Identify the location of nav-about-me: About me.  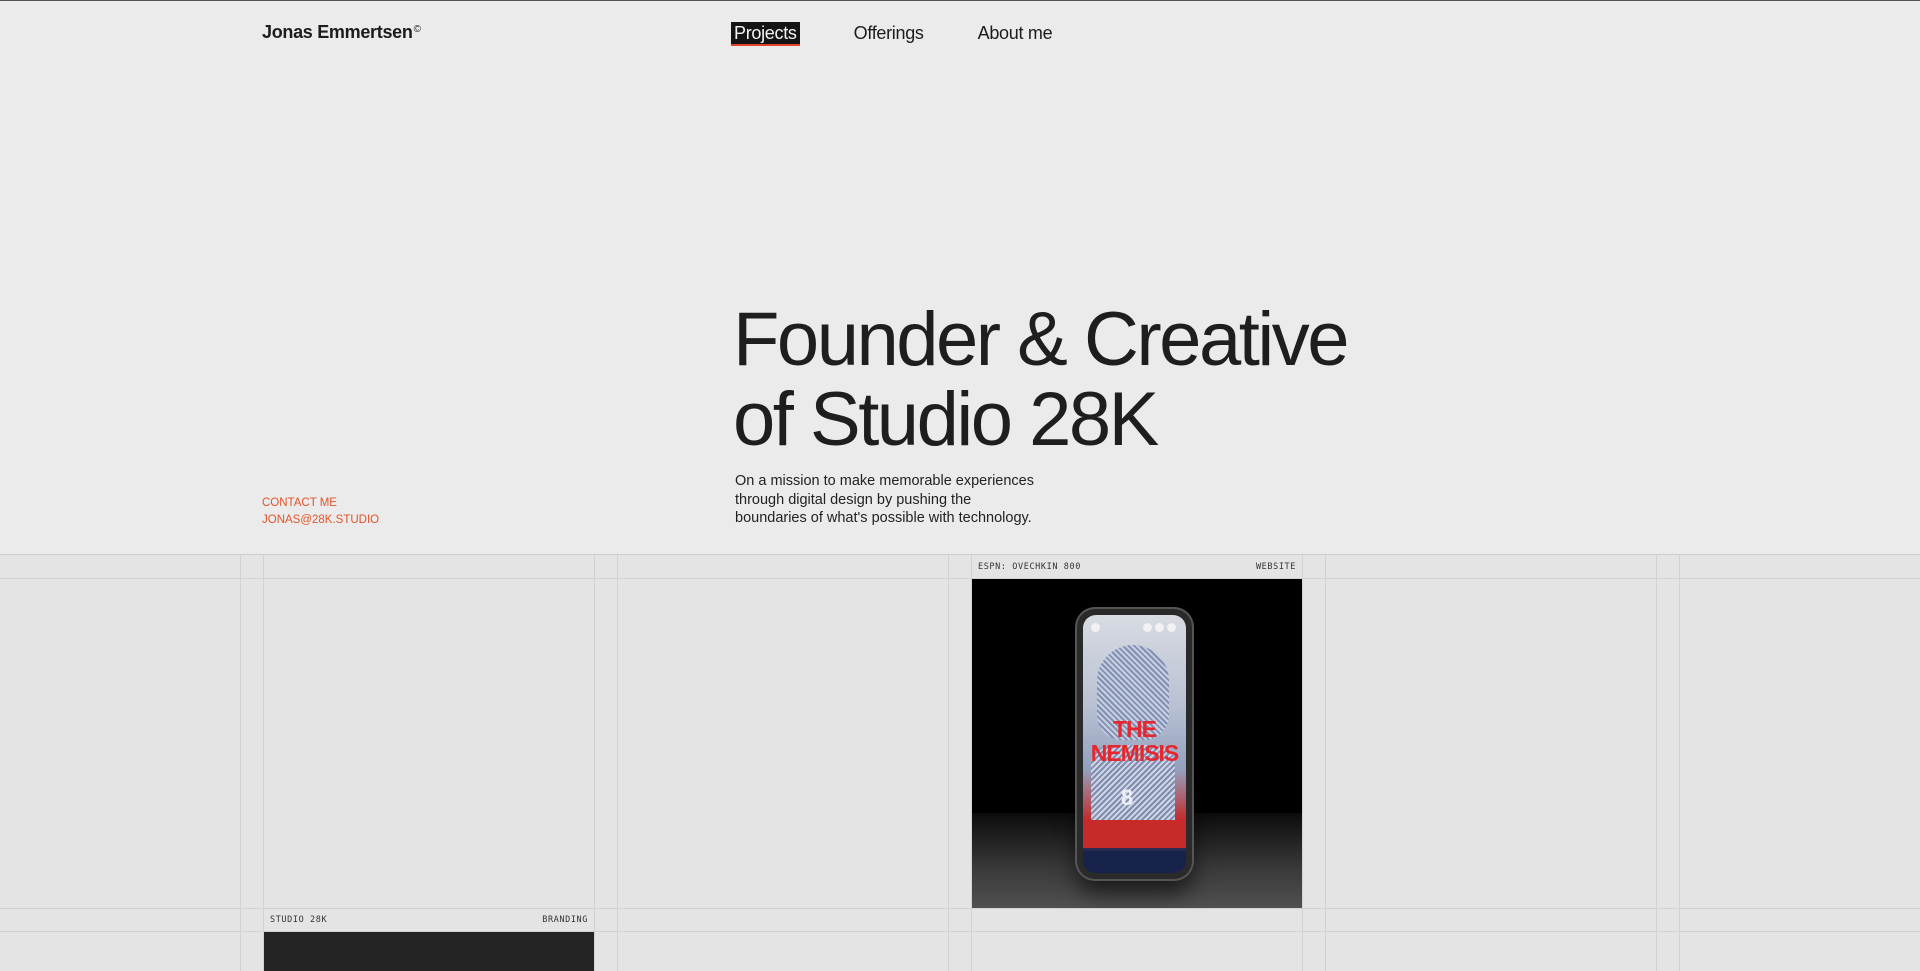
(1015, 34).